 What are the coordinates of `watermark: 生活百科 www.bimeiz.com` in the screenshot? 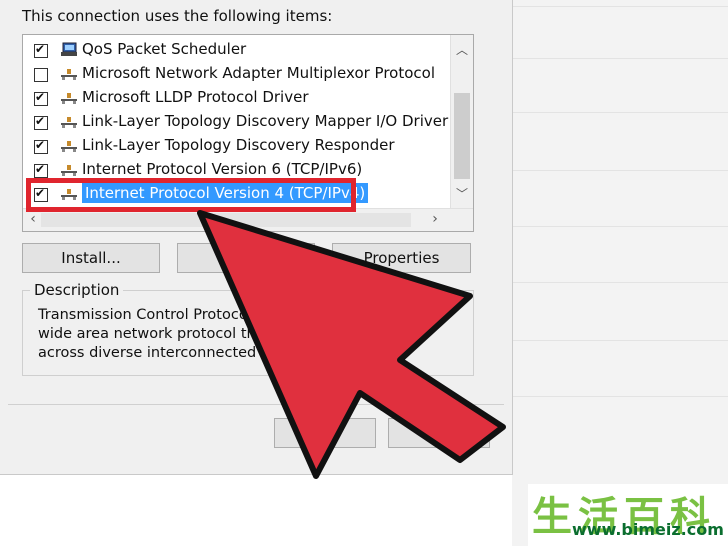 It's located at (628, 515).